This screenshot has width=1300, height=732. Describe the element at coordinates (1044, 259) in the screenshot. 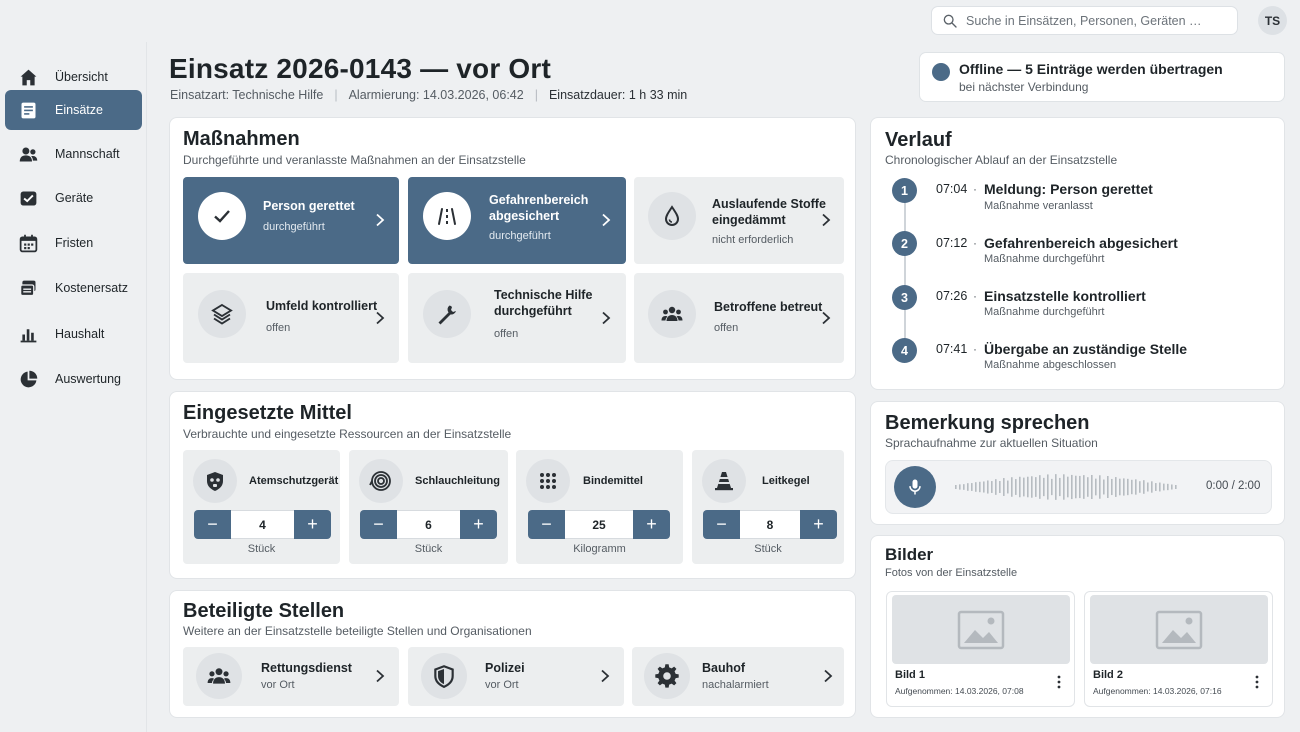

I see `timeline-entry-sub: Maßnahme durchgeführt` at that location.